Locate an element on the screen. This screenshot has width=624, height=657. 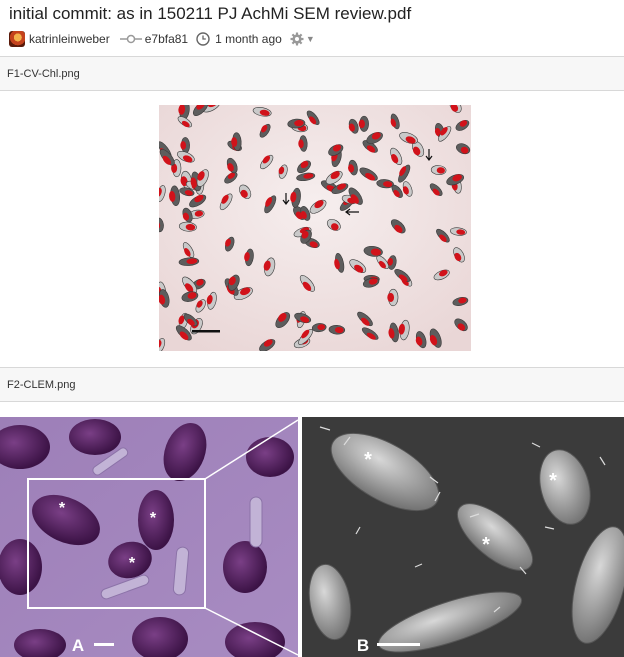
marker-a2: * is located at coordinates (153, 518).